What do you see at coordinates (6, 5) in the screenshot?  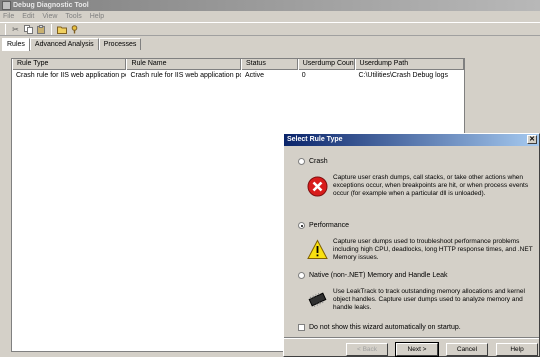 I see `app-icon` at bounding box center [6, 5].